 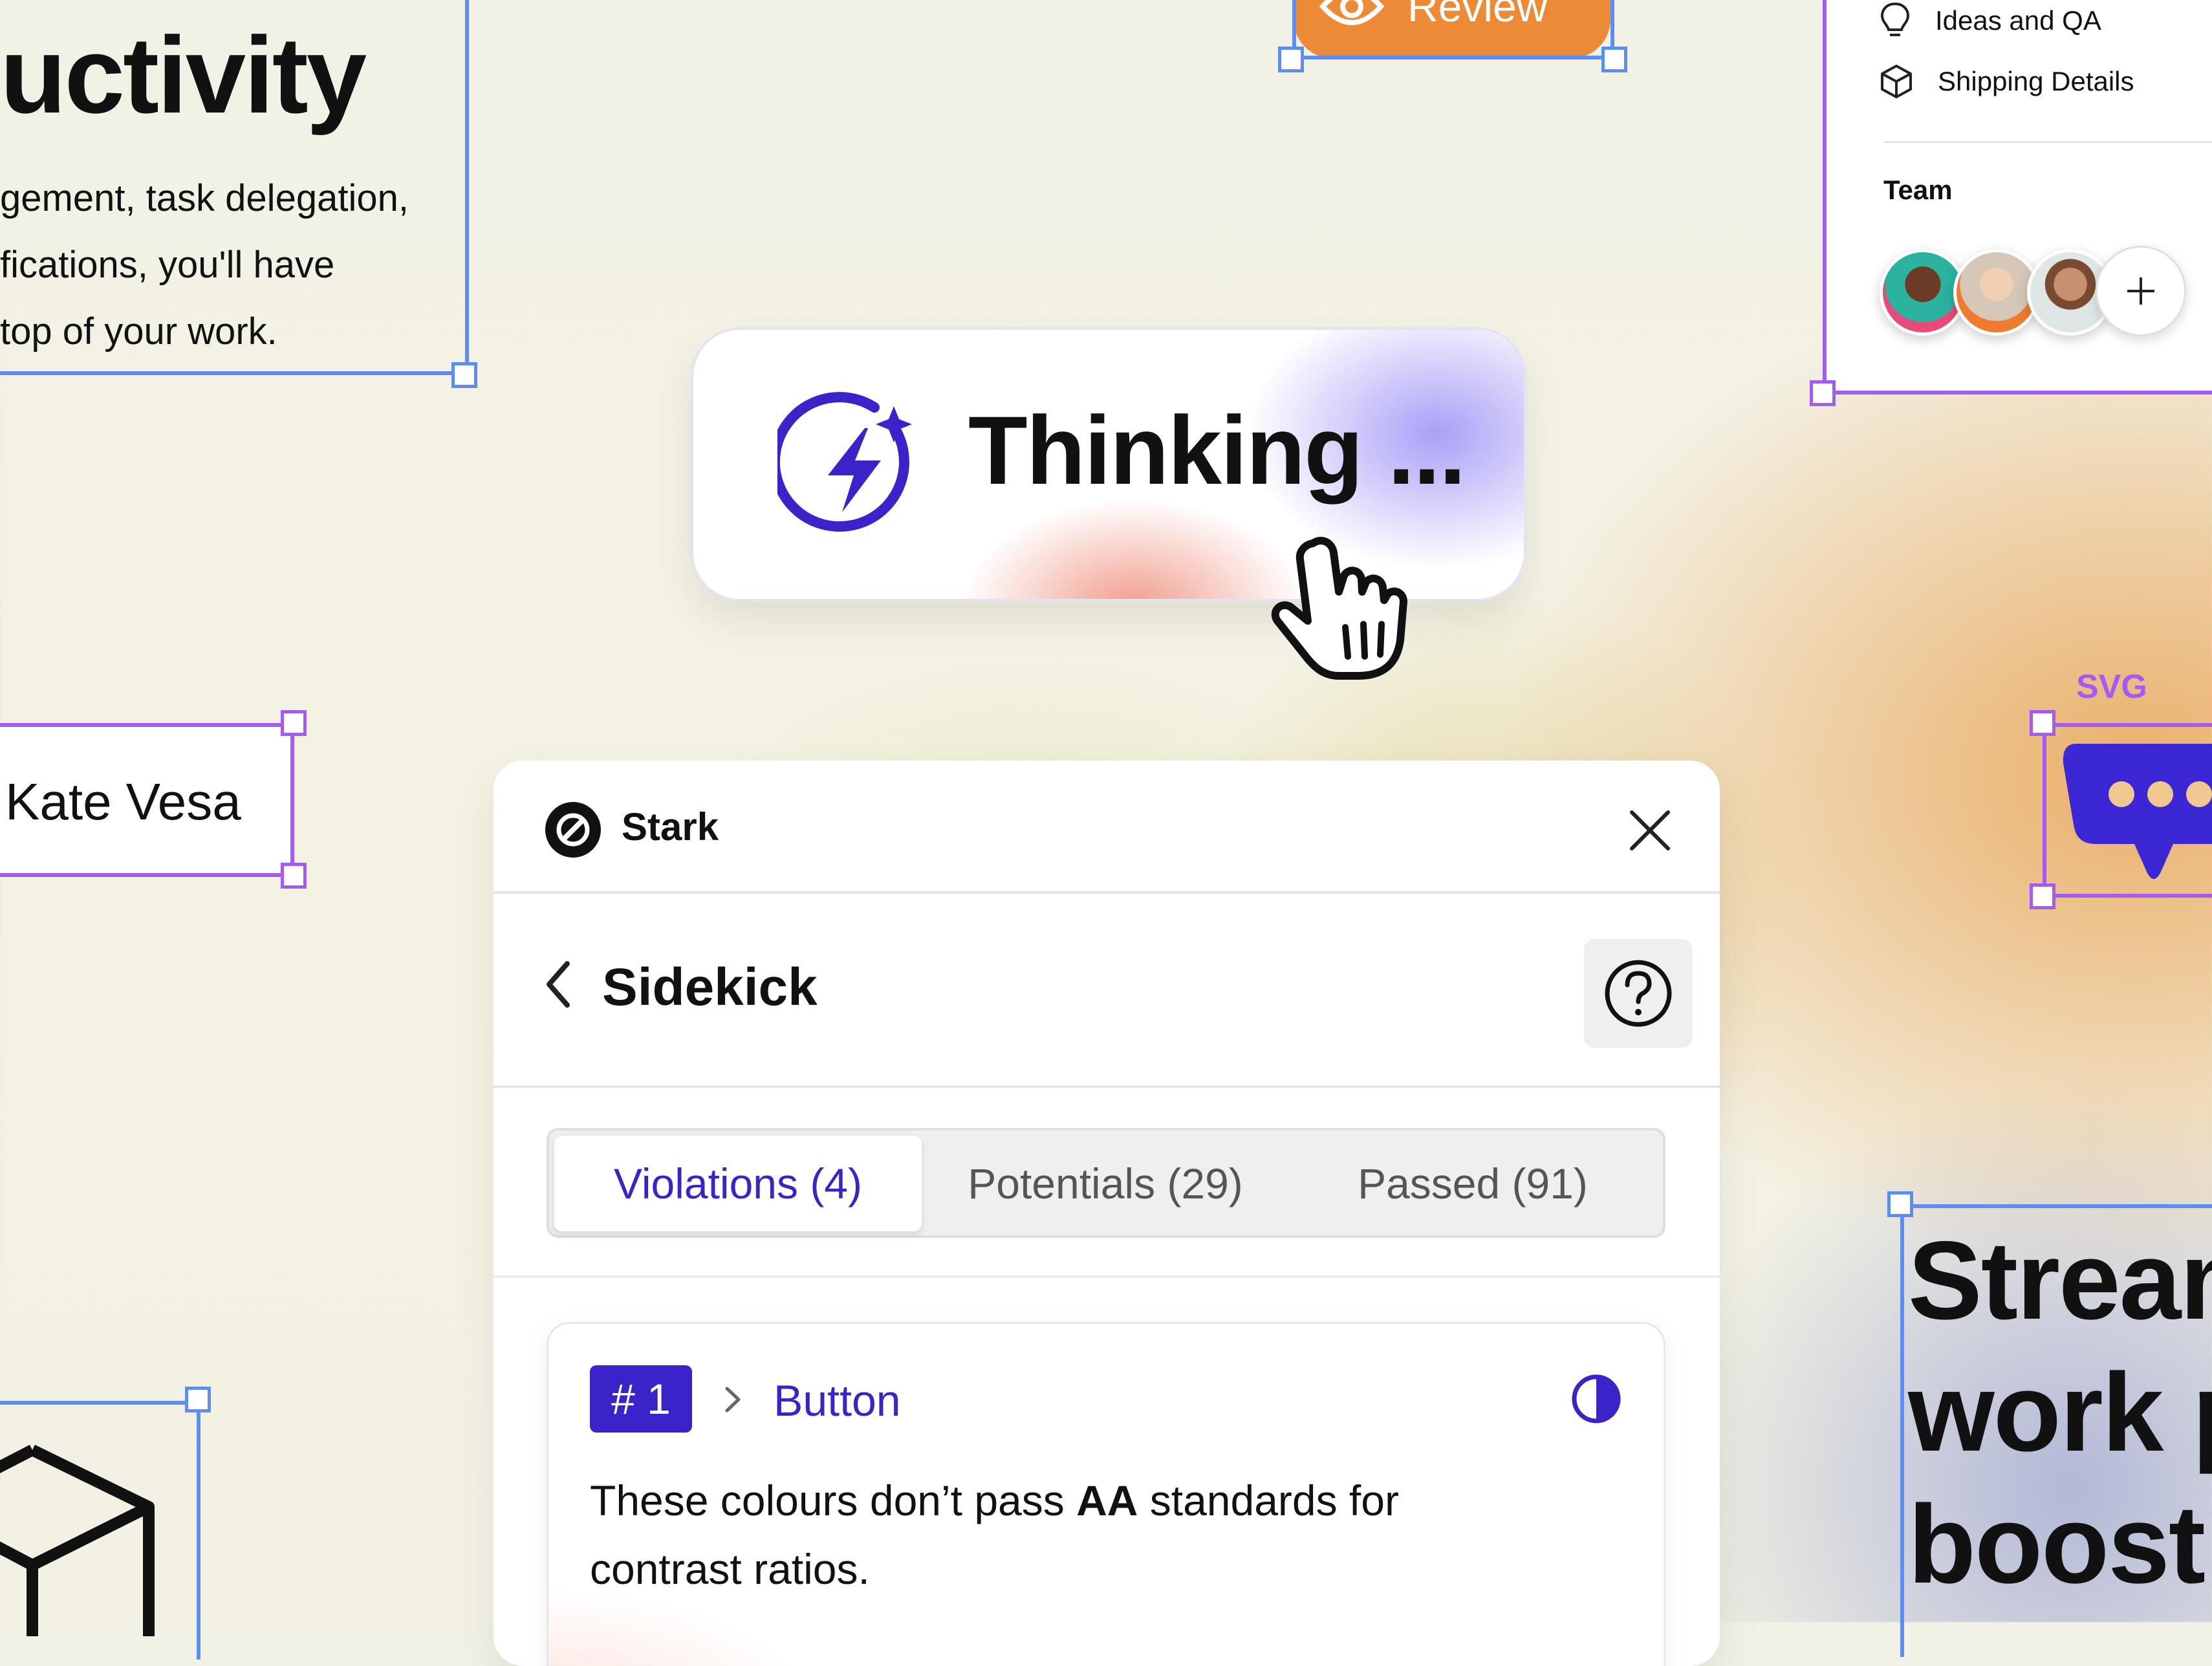 What do you see at coordinates (2036, 81) in the screenshot?
I see `sidebar-item-label: Shipping Details` at bounding box center [2036, 81].